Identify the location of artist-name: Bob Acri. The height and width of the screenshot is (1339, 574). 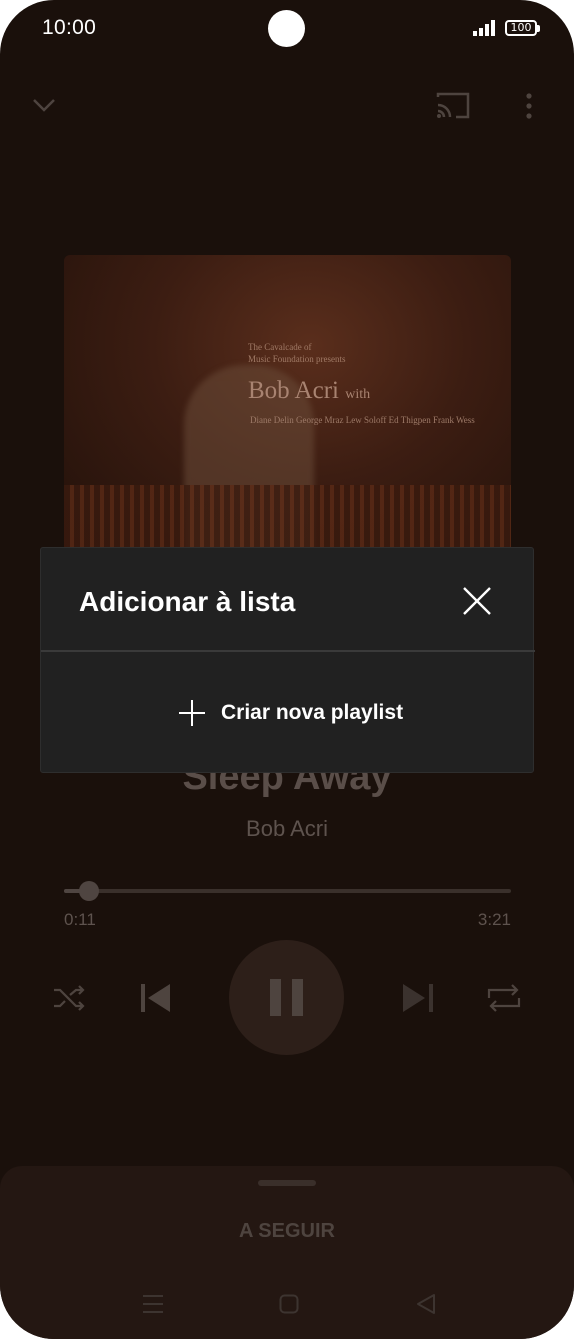
(287, 828).